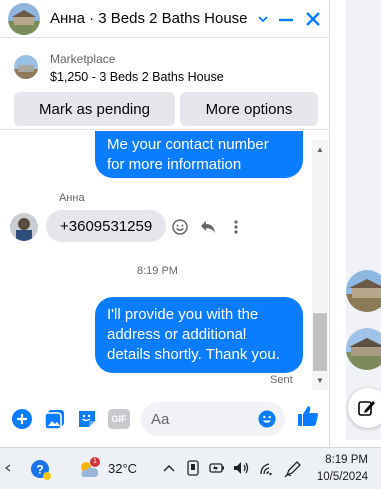  What do you see at coordinates (286, 20) in the screenshot?
I see `minimize-icon` at bounding box center [286, 20].